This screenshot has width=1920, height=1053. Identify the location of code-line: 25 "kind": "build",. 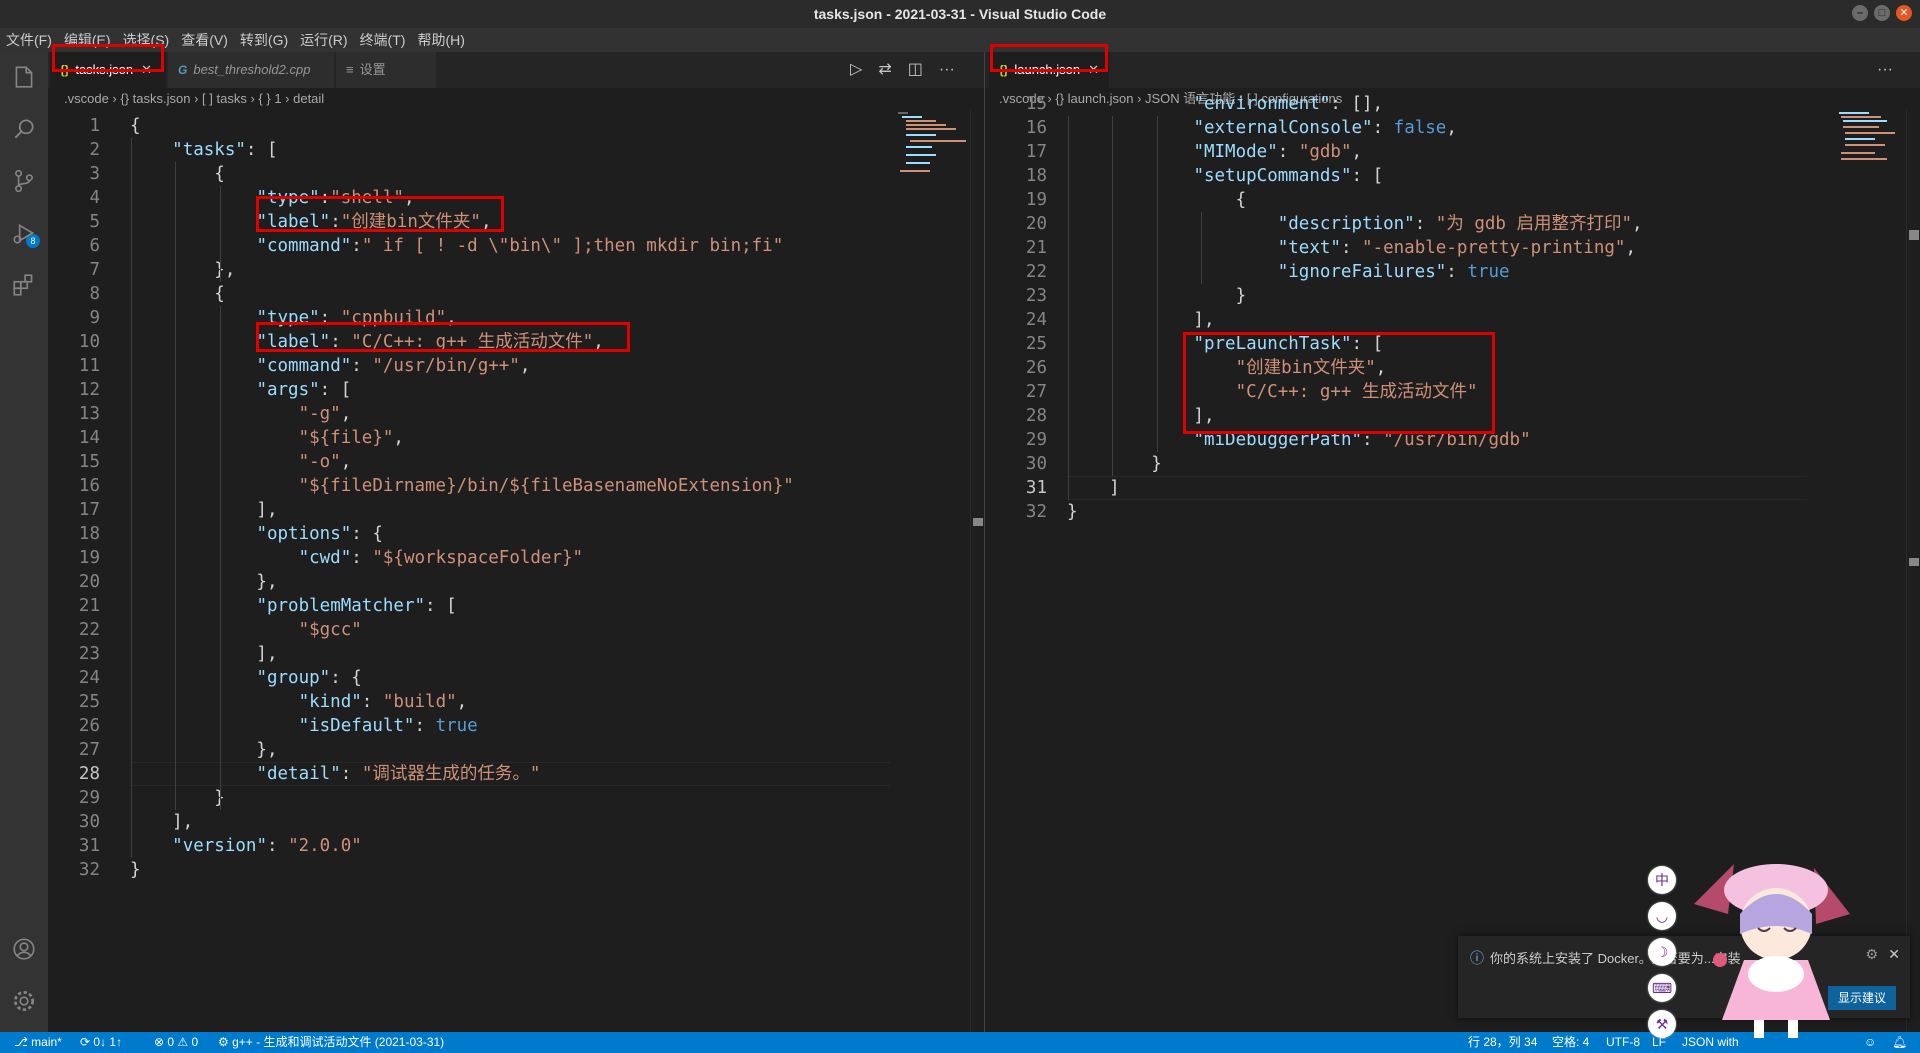
(516, 702).